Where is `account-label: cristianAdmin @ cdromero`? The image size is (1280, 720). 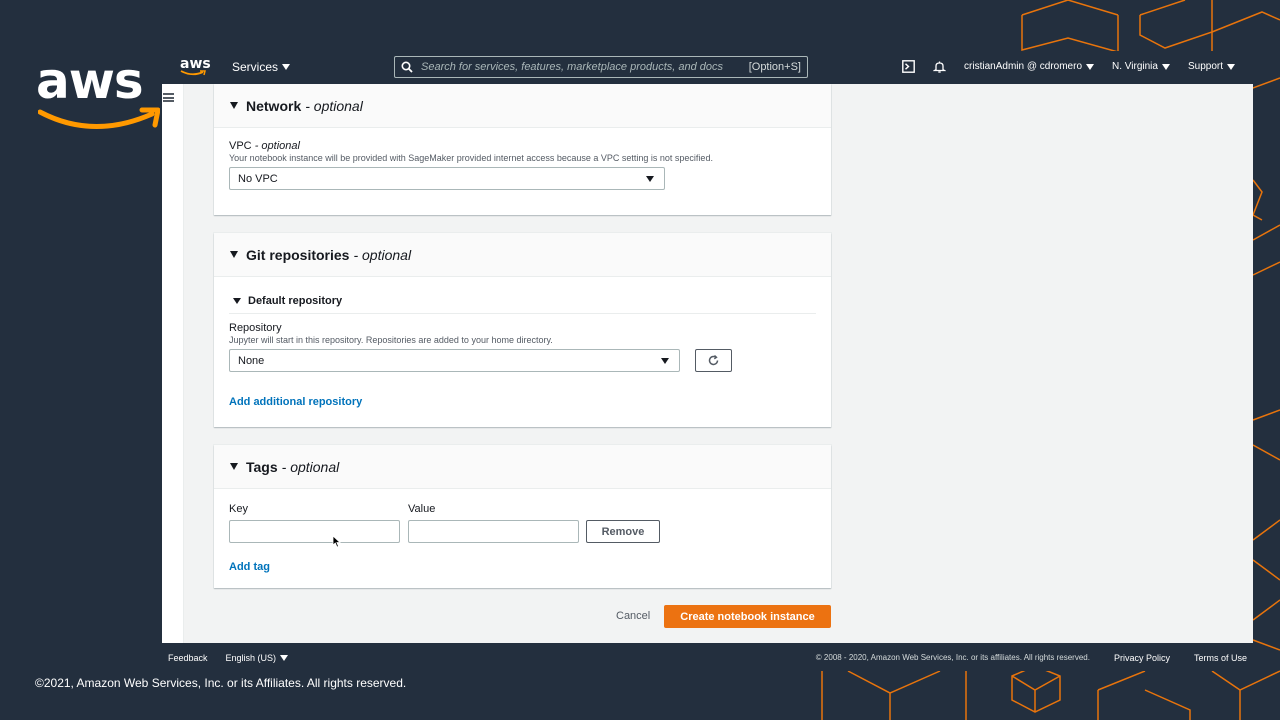
account-label: cristianAdmin @ cdromero is located at coordinates (1023, 66).